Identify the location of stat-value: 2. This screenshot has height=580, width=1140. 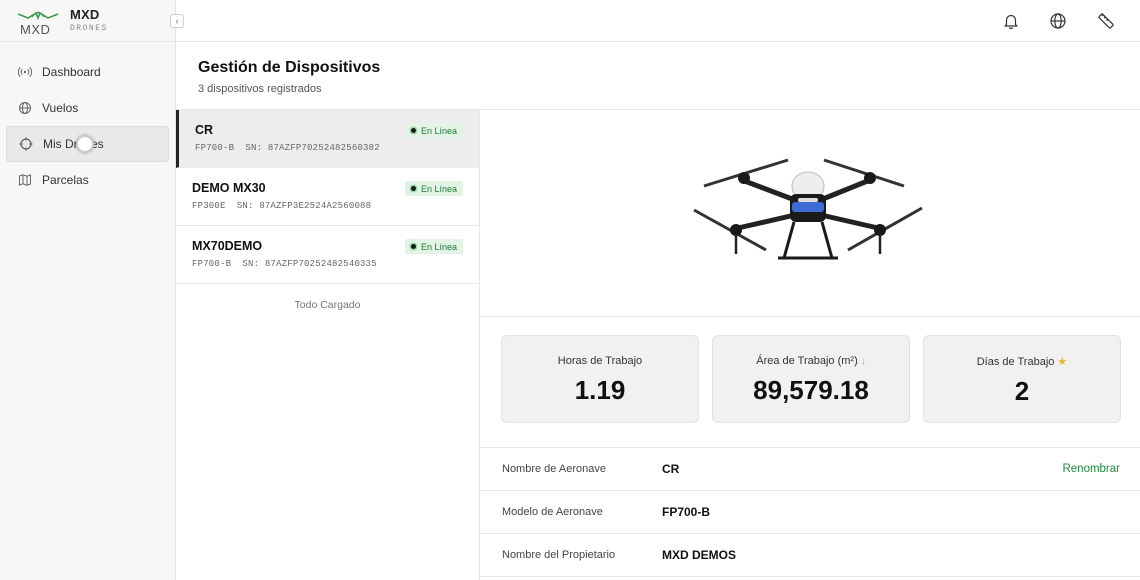
(1022, 391).